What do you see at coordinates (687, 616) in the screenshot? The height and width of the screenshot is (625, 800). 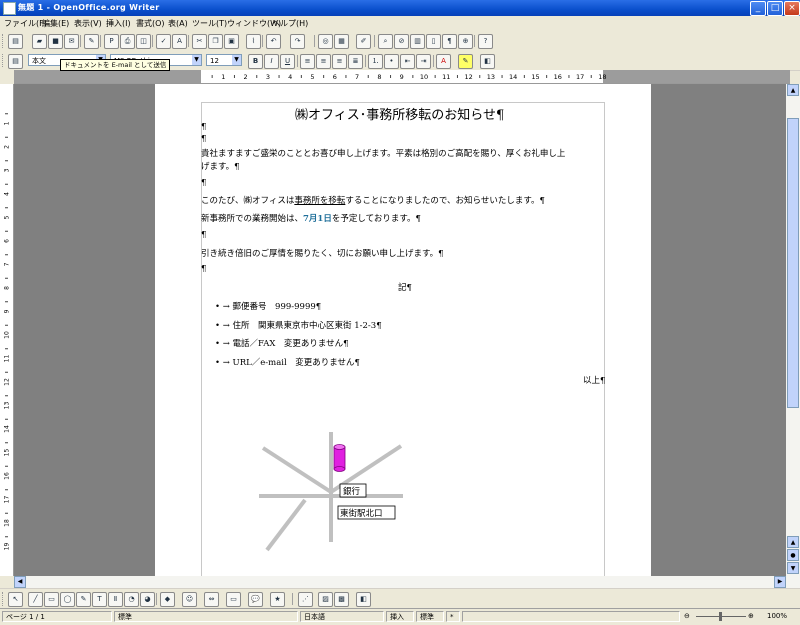 I see `zoom-out-icon: ⊖` at bounding box center [687, 616].